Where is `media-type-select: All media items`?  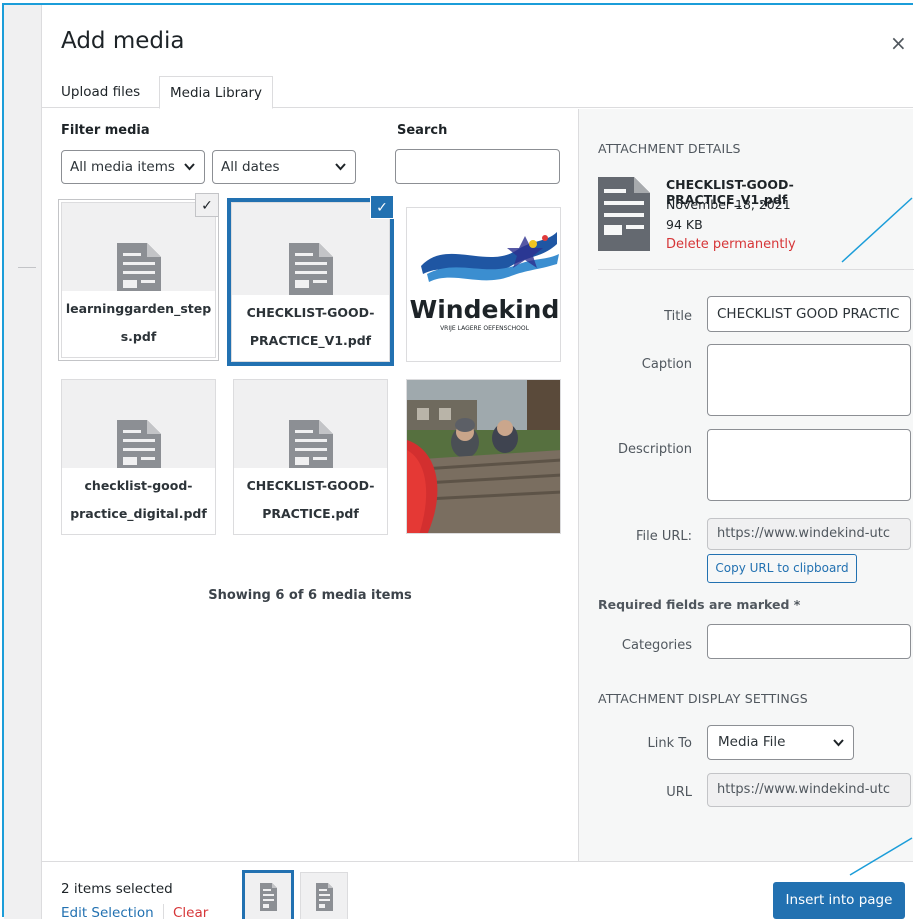 media-type-select: All media items is located at coordinates (133, 167).